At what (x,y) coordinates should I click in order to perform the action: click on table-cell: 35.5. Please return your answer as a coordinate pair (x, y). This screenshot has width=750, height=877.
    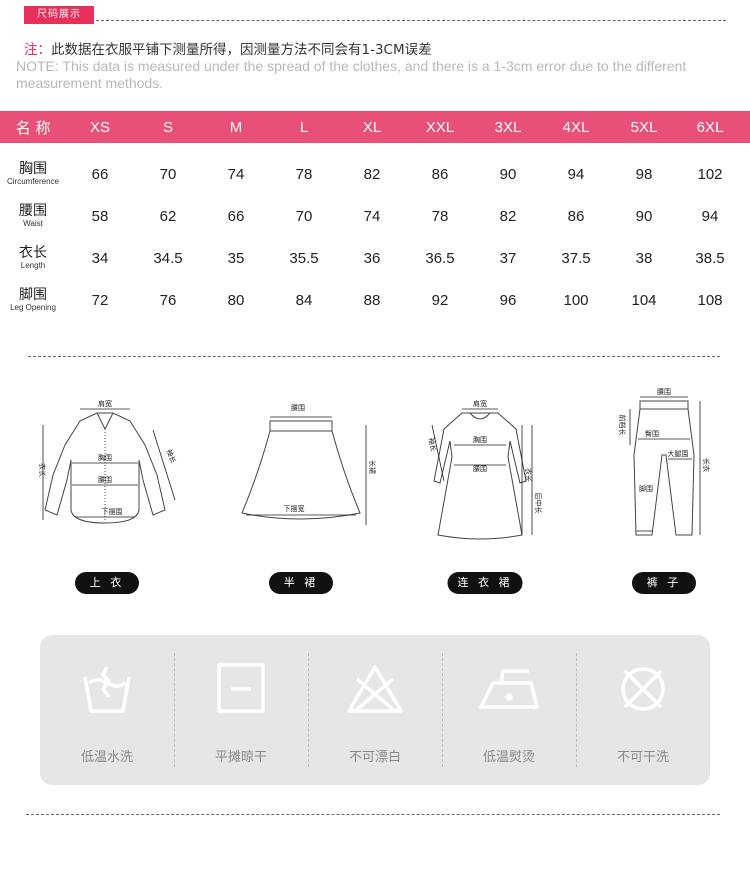
    Looking at the image, I should click on (304, 258).